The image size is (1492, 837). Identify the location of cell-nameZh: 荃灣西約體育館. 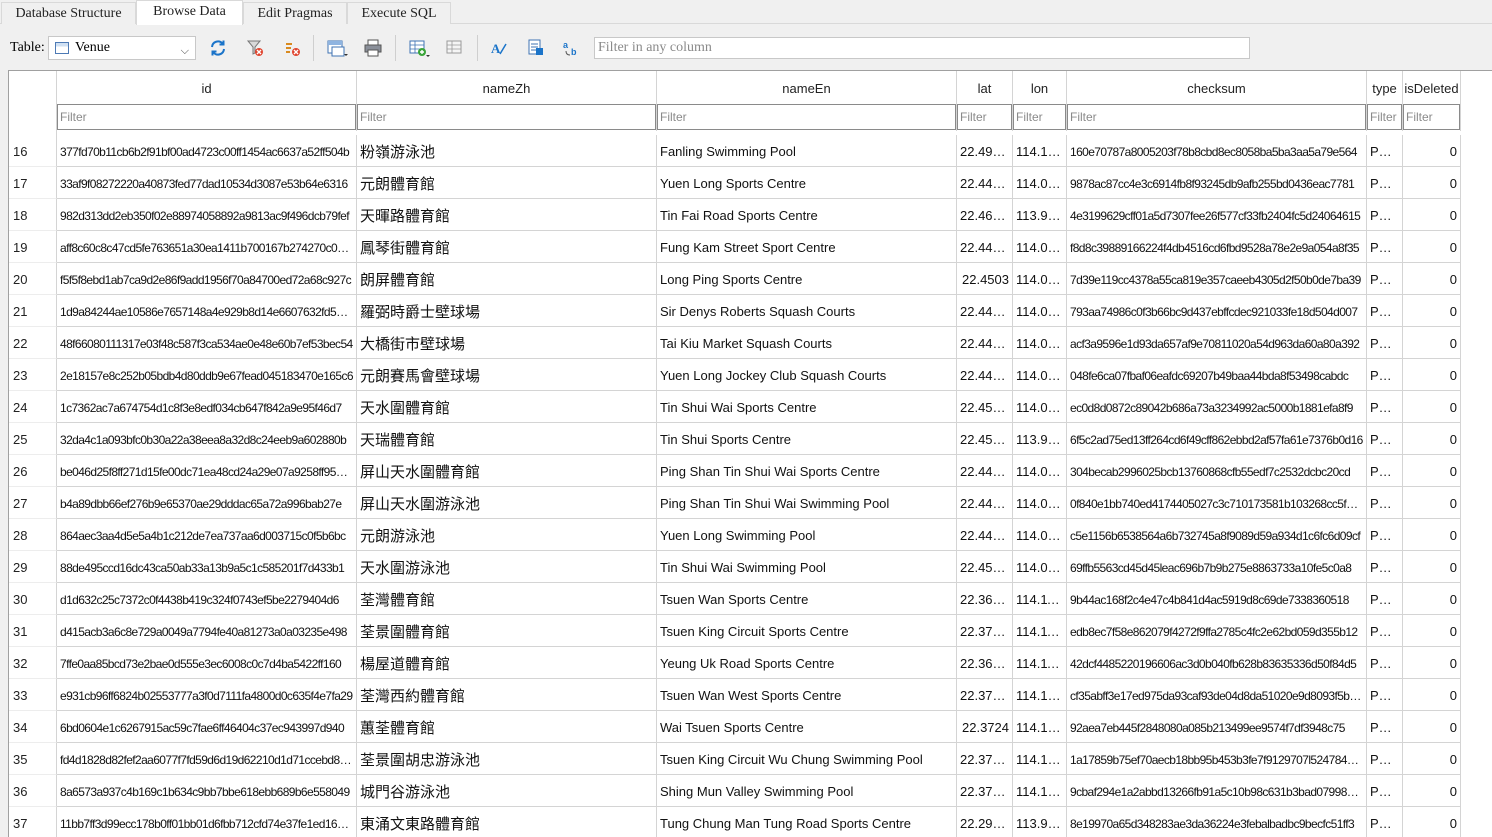
(507, 695).